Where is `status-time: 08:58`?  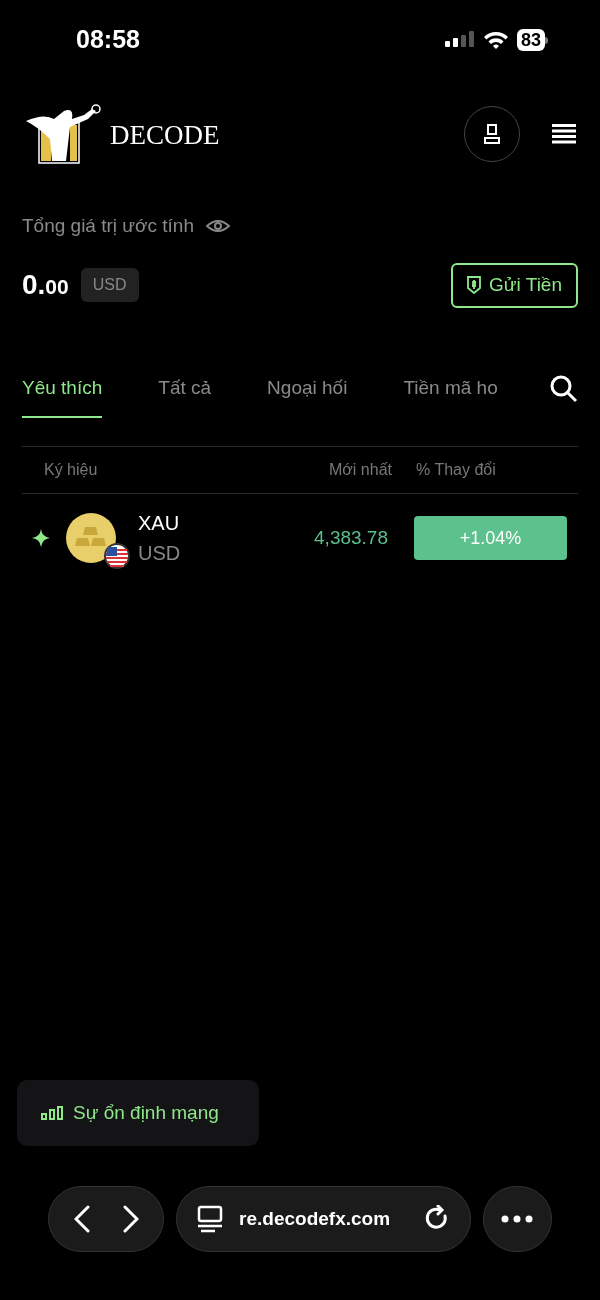
status-time: 08:58 is located at coordinates (108, 40).